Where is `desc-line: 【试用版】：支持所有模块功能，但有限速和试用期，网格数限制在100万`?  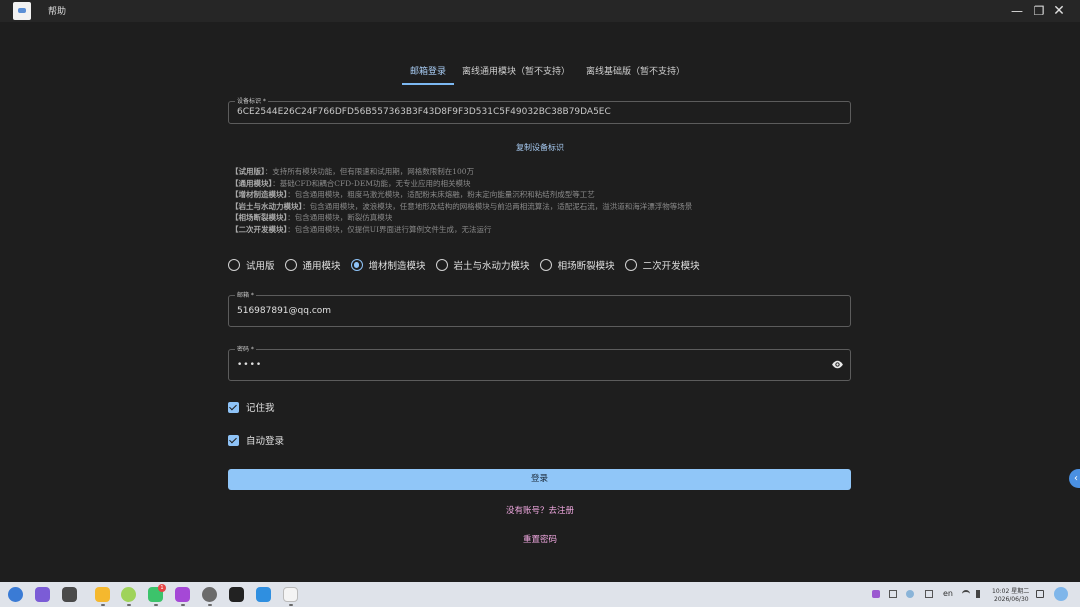 desc-line: 【试用版】：支持所有模块功能，但有限速和试用期，网格数限制在100万 is located at coordinates (461, 172).